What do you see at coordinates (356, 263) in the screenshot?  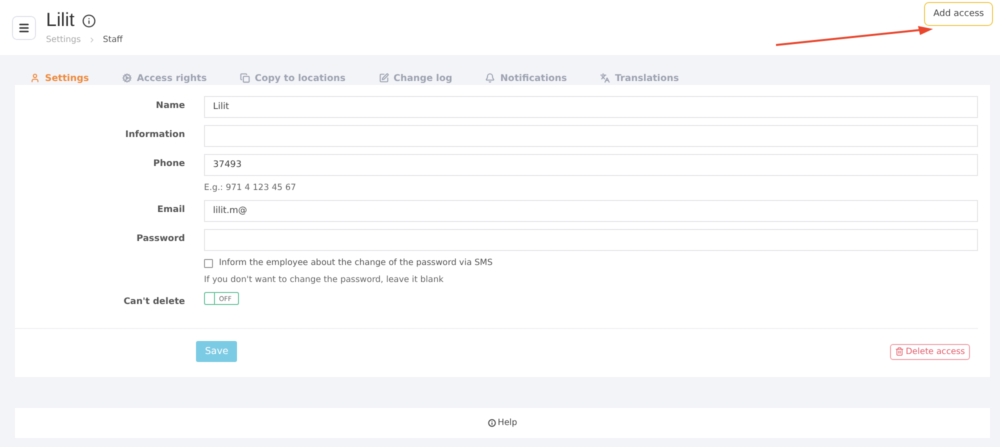 I see `checkbox-label: Inform the employee about the change of the password via SMS` at bounding box center [356, 263].